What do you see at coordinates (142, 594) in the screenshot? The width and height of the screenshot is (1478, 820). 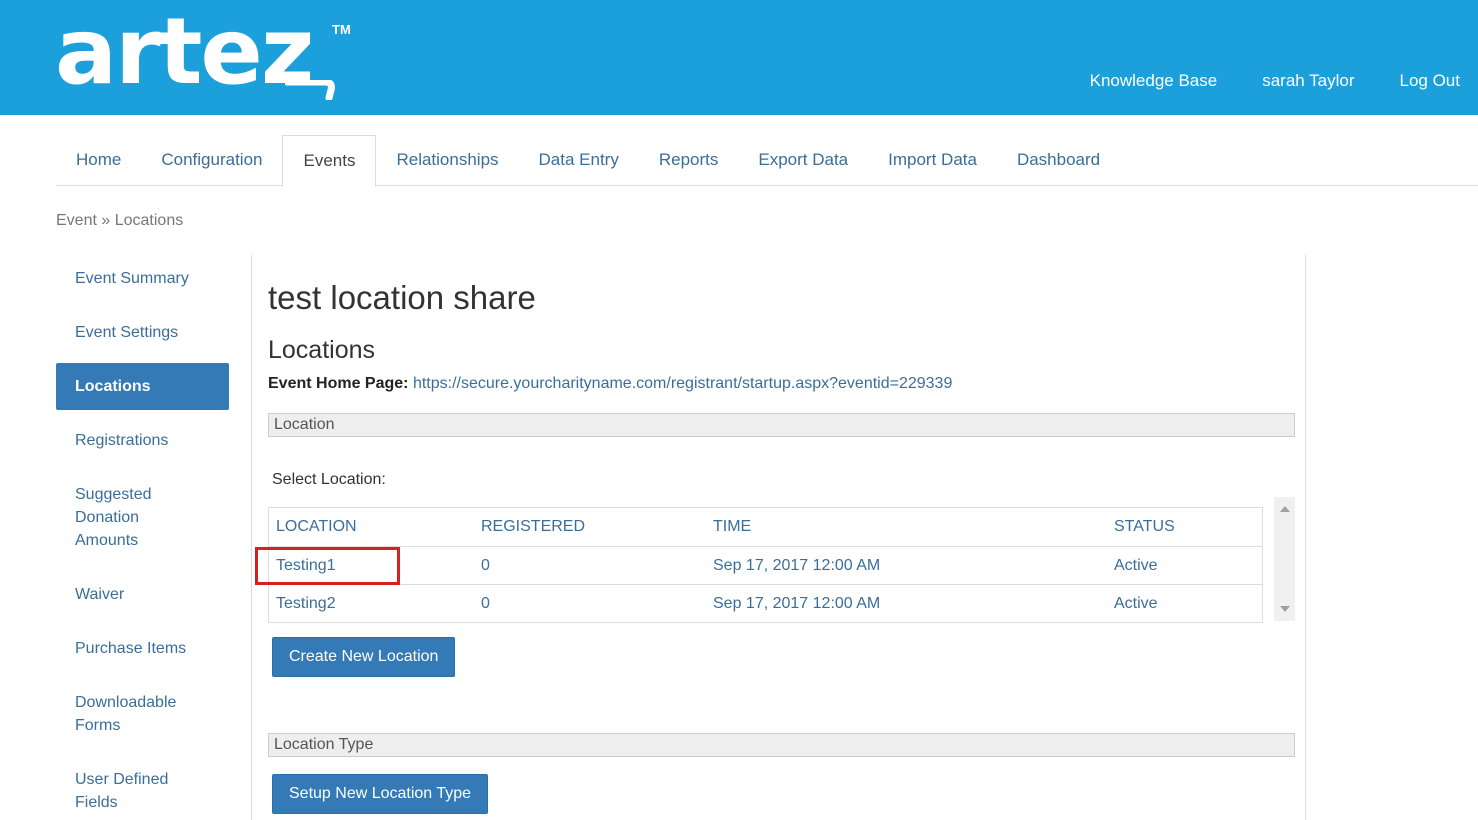 I see `sidebar-item-waiver: Waiver` at bounding box center [142, 594].